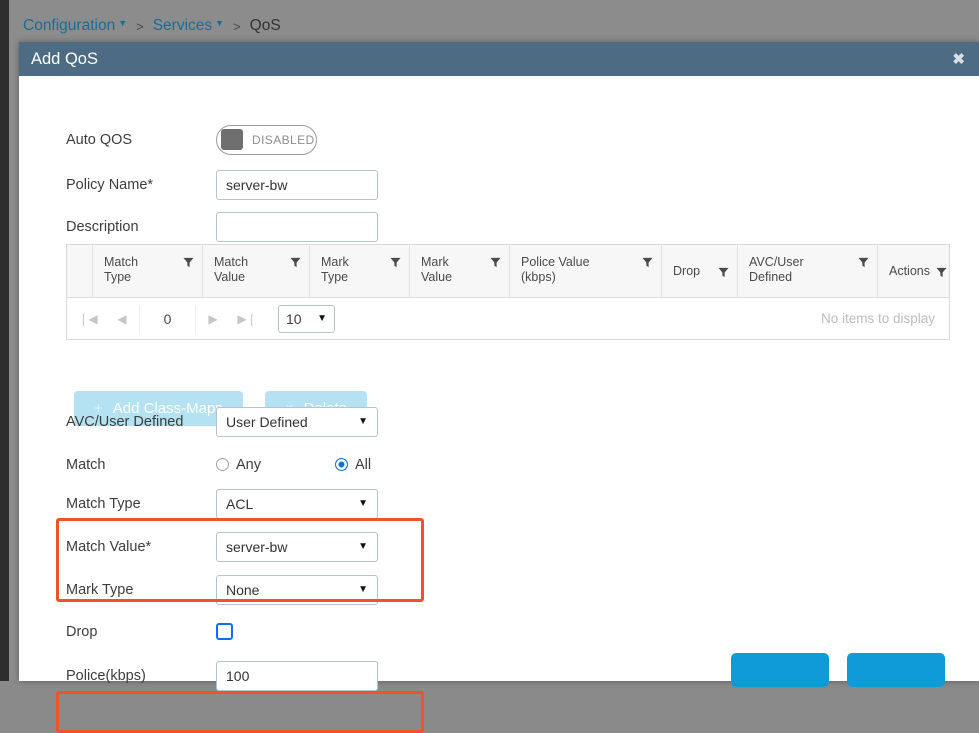  Describe the element at coordinates (499, 464) in the screenshot. I see `field-row-match: Match Any All` at that location.